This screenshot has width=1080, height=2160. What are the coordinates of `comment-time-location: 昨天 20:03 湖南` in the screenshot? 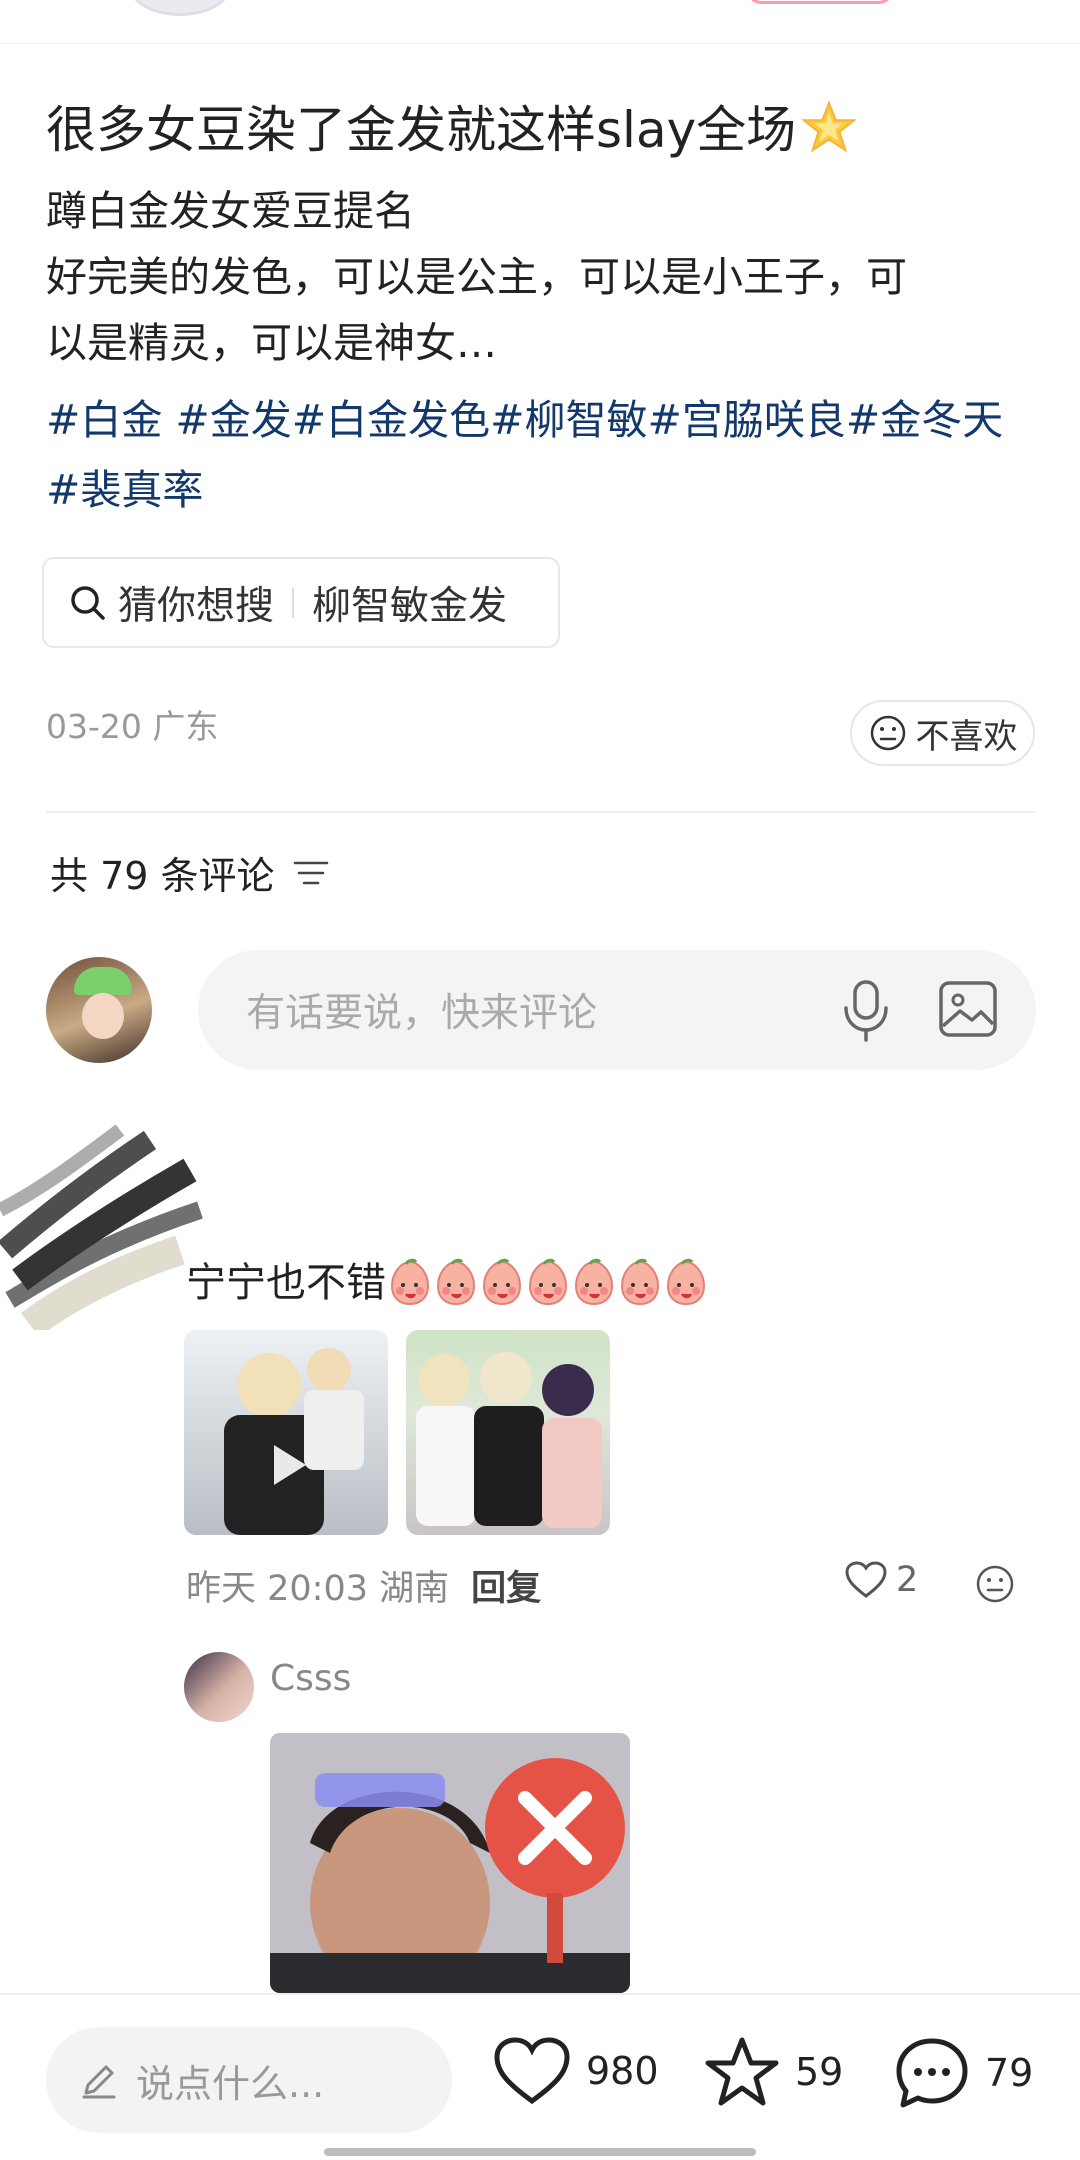 It's located at (318, 1589).